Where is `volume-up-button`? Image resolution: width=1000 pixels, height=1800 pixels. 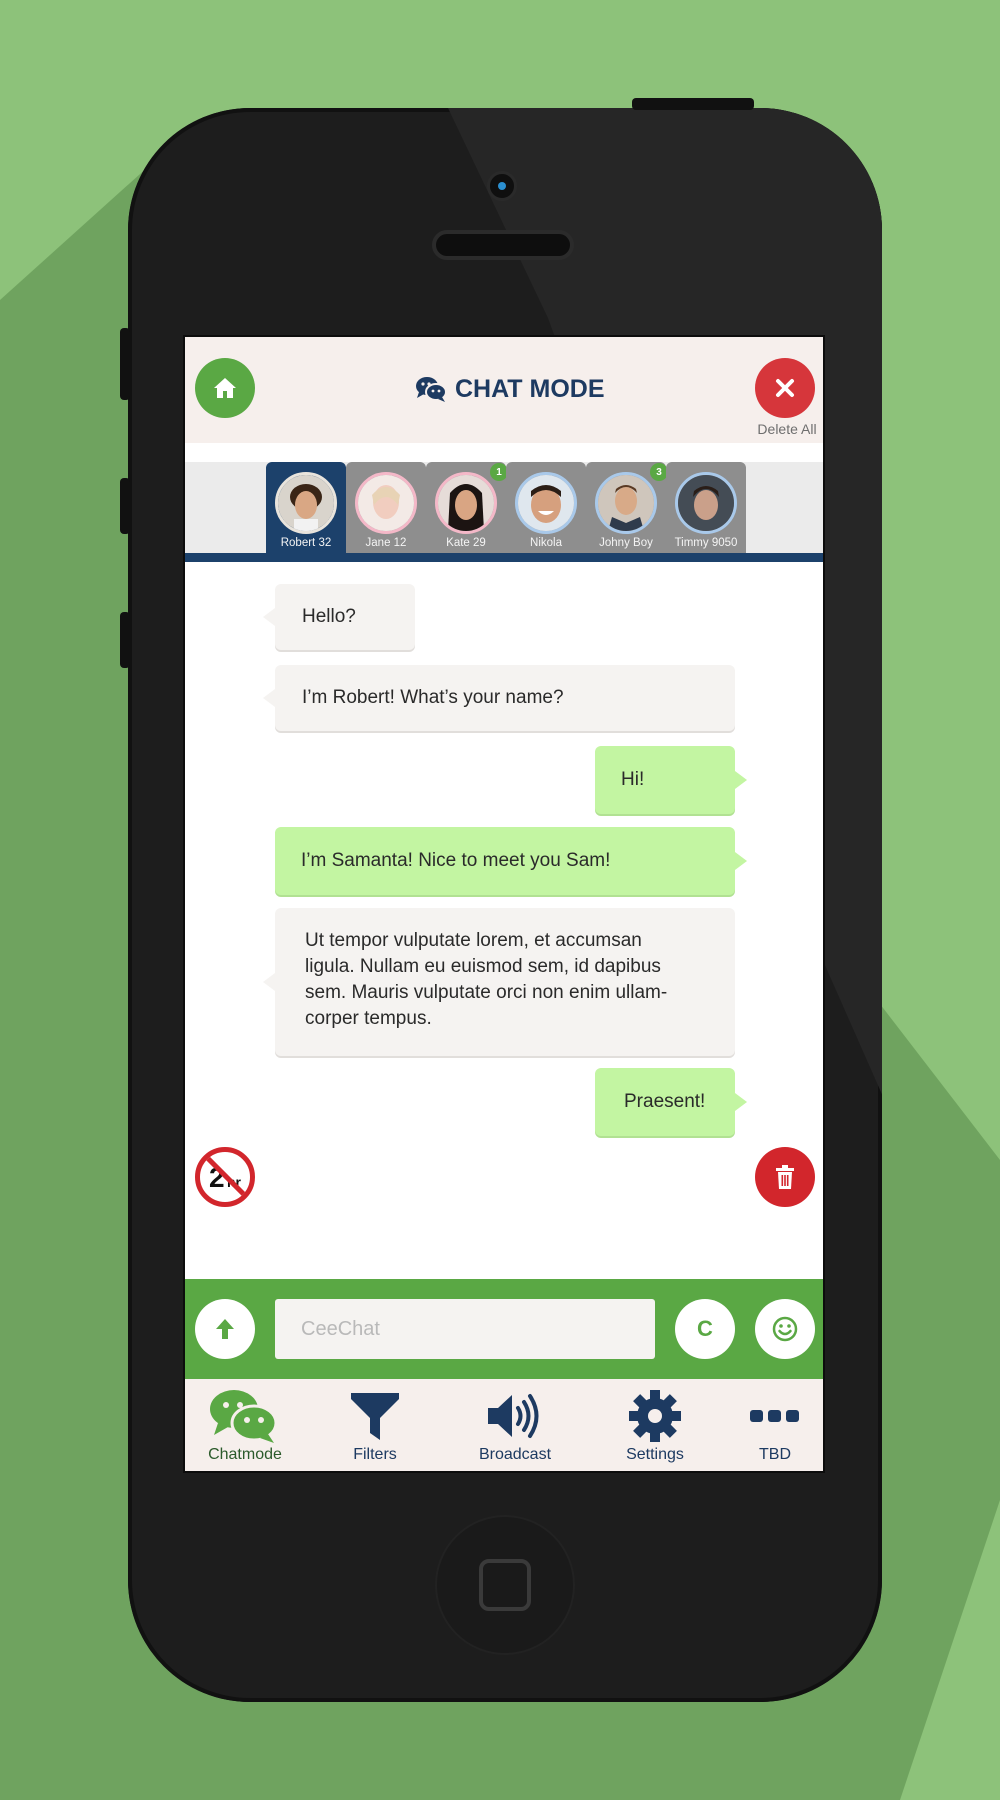
volume-up-button is located at coordinates (125, 506).